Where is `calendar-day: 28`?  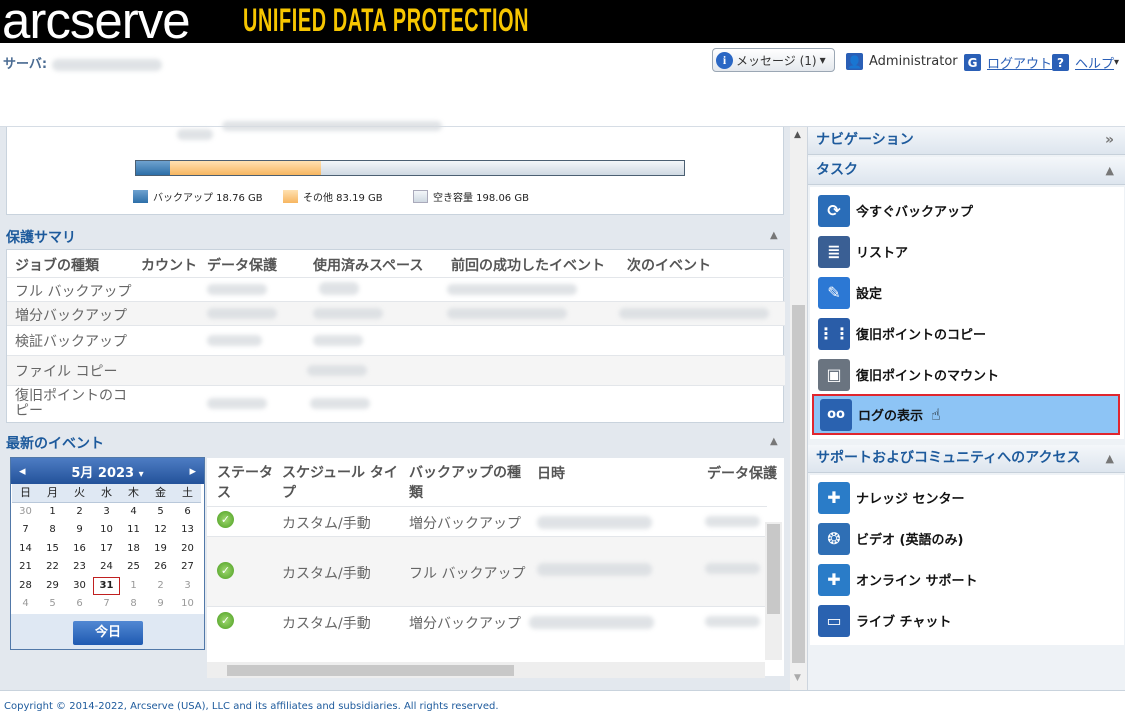 calendar-day: 28 is located at coordinates (25, 586).